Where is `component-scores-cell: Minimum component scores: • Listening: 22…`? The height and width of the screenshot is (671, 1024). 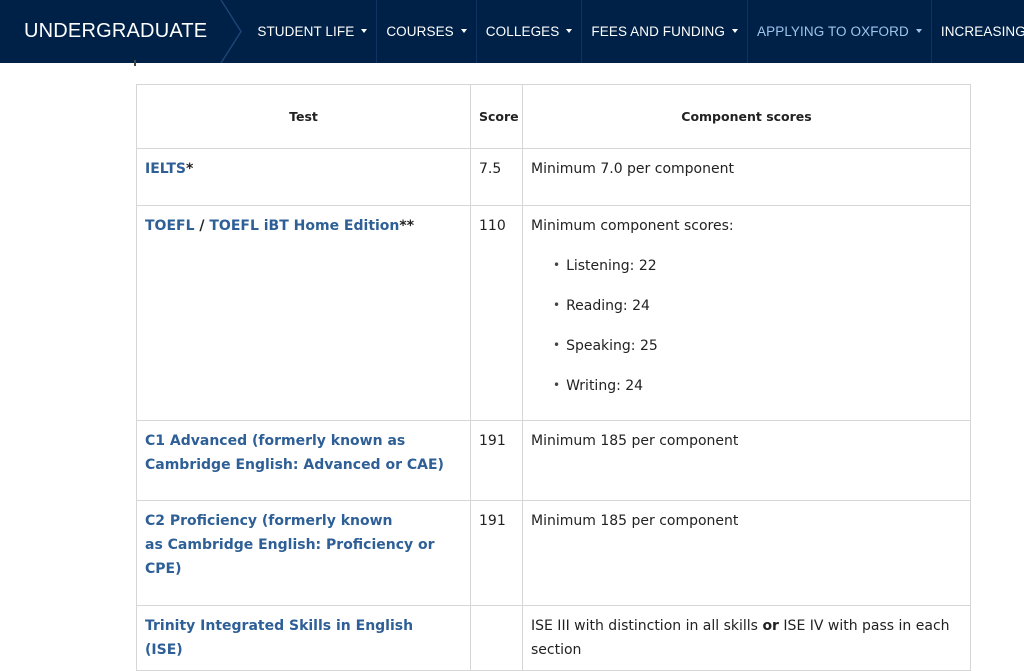 component-scores-cell: Minimum component scores: • Listening: 22… is located at coordinates (746, 313).